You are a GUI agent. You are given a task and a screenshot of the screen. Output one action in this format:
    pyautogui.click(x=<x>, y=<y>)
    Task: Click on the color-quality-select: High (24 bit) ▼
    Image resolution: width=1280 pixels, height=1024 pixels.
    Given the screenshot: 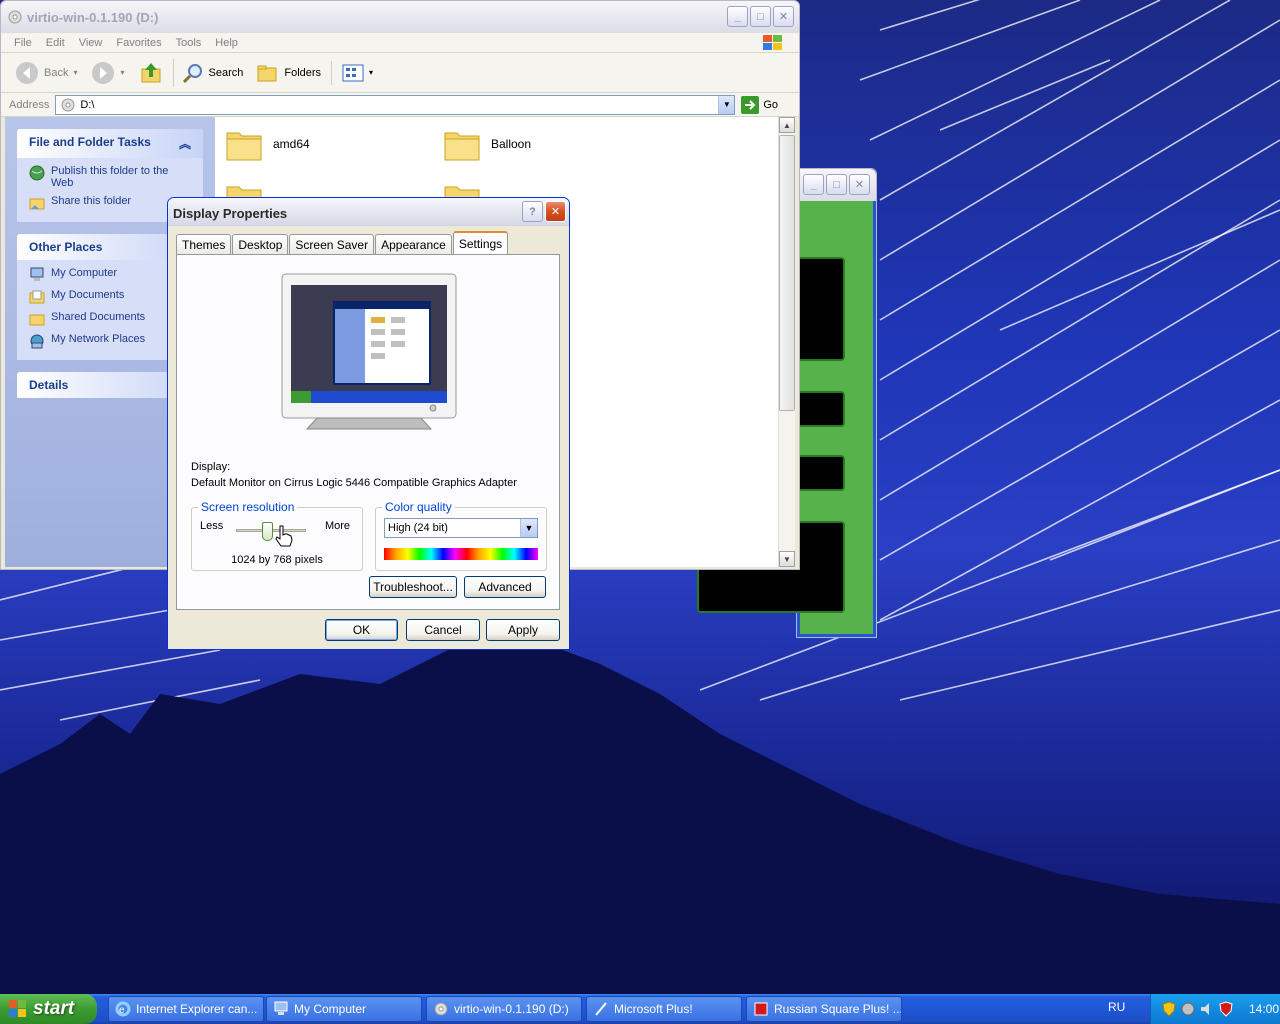 What is the action you would take?
    pyautogui.click(x=461, y=528)
    